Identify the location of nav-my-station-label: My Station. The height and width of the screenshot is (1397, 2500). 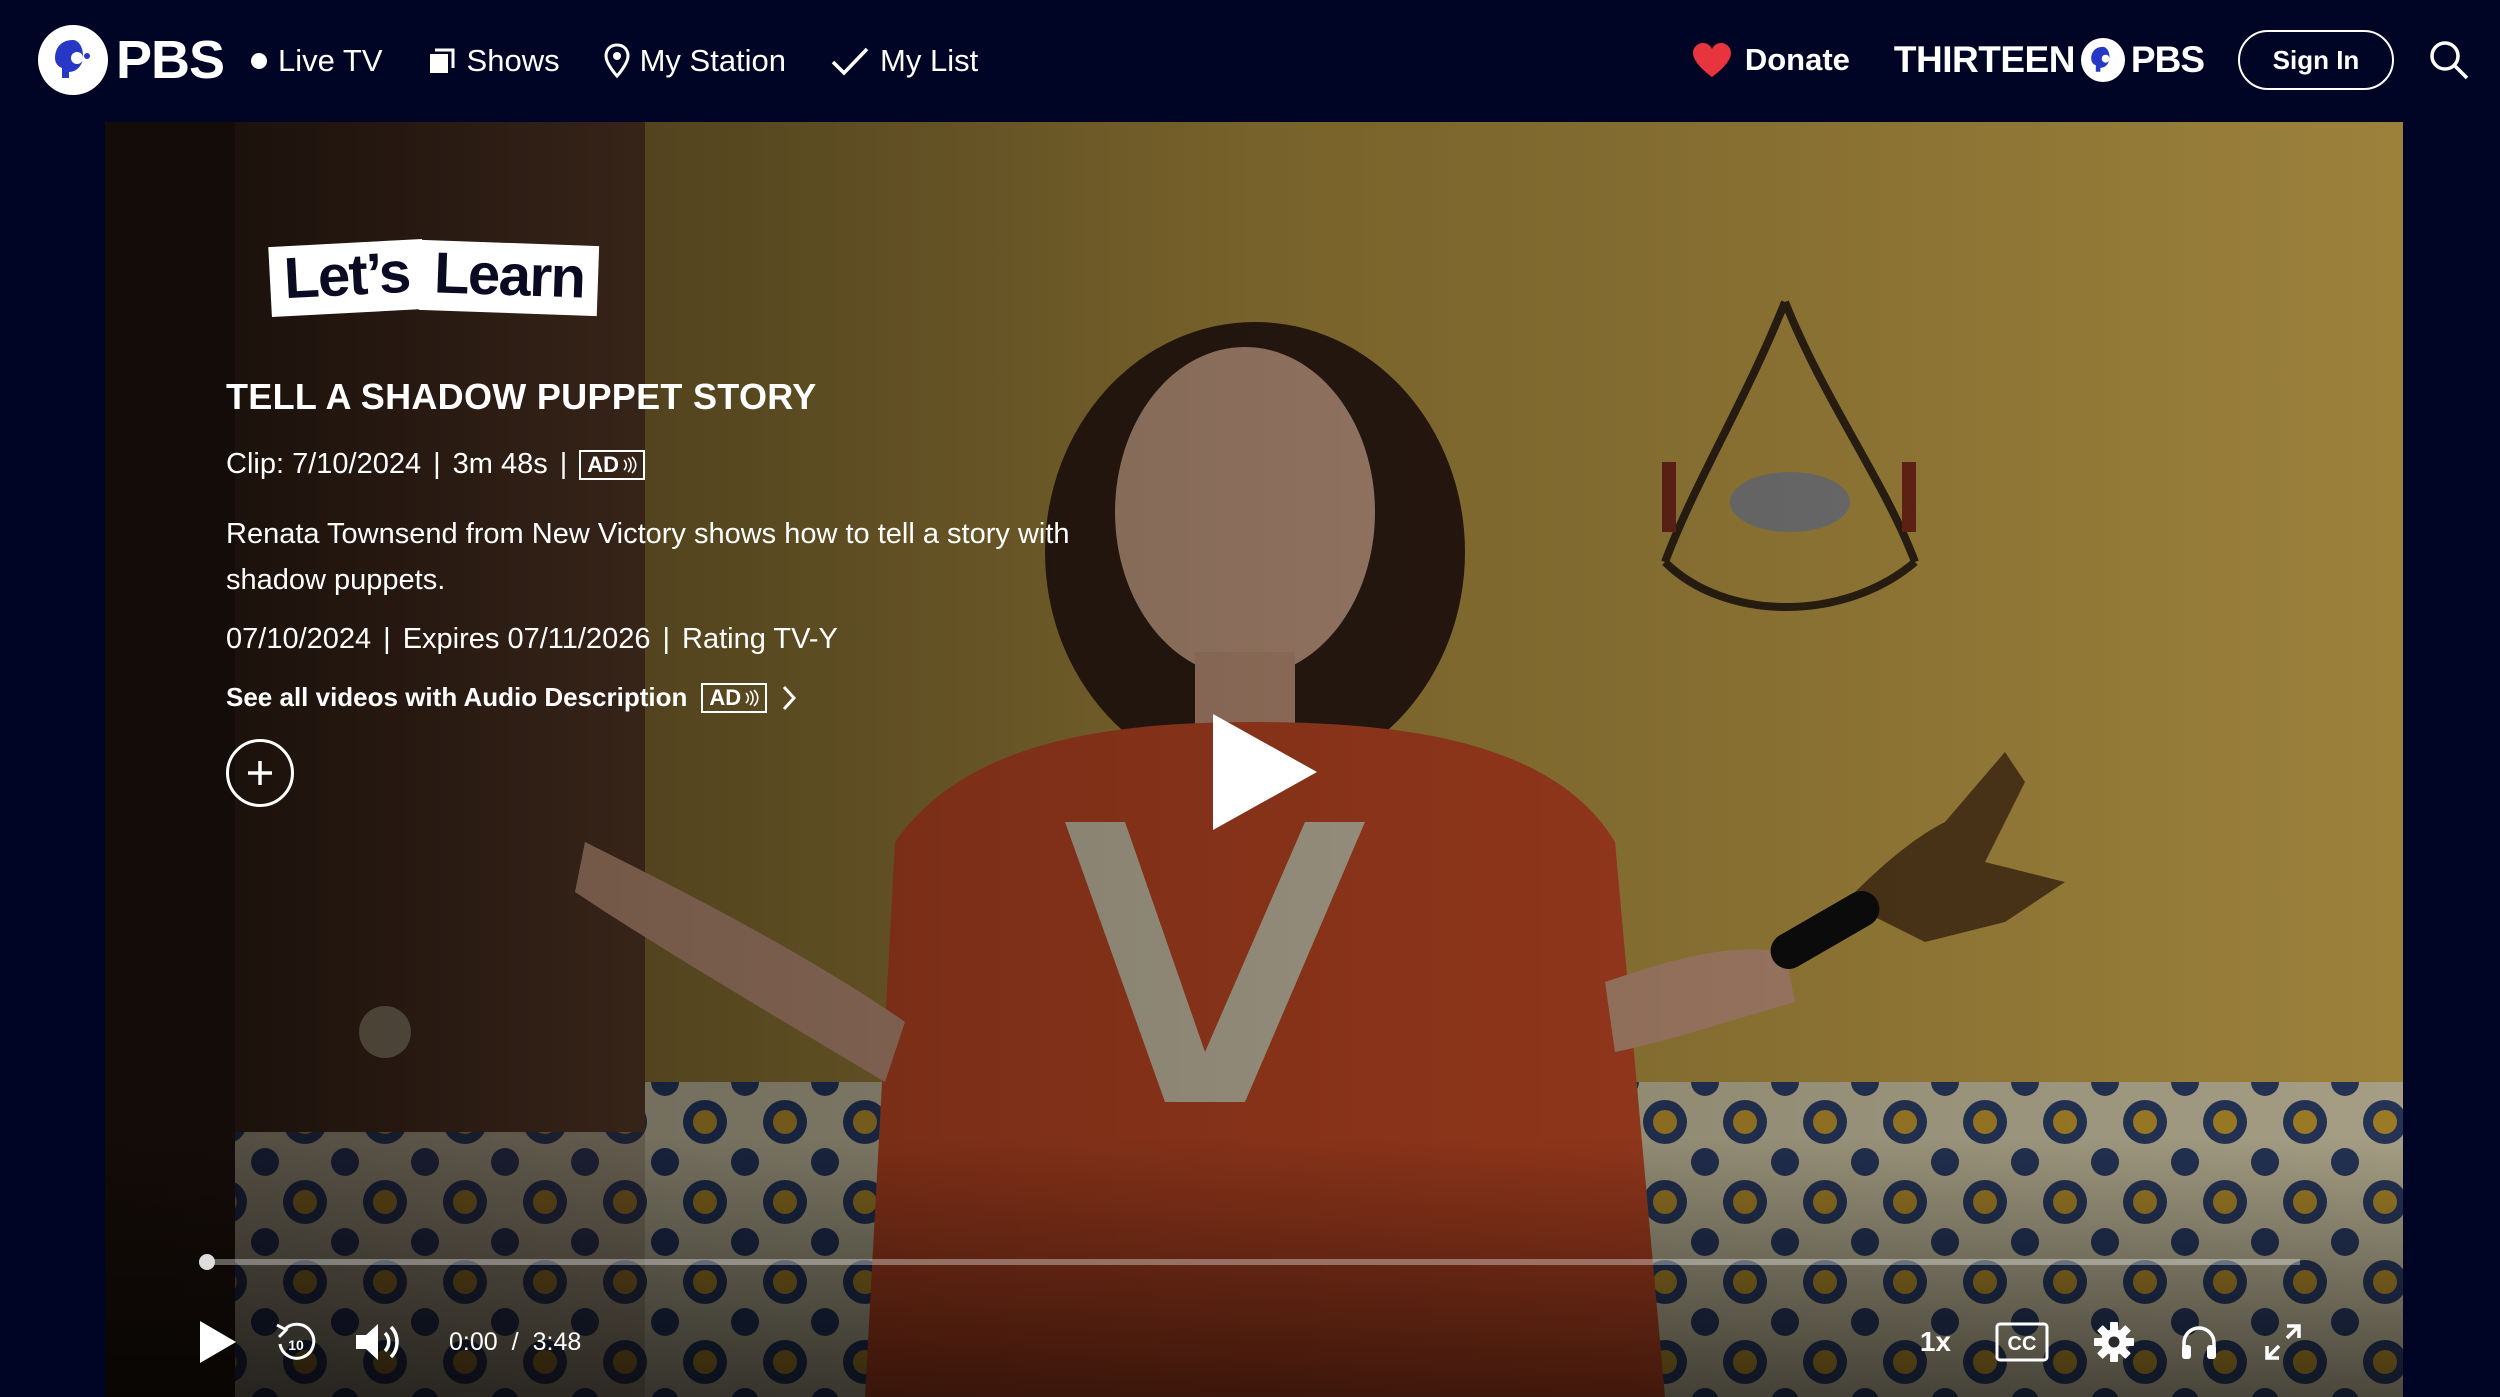
(713, 60).